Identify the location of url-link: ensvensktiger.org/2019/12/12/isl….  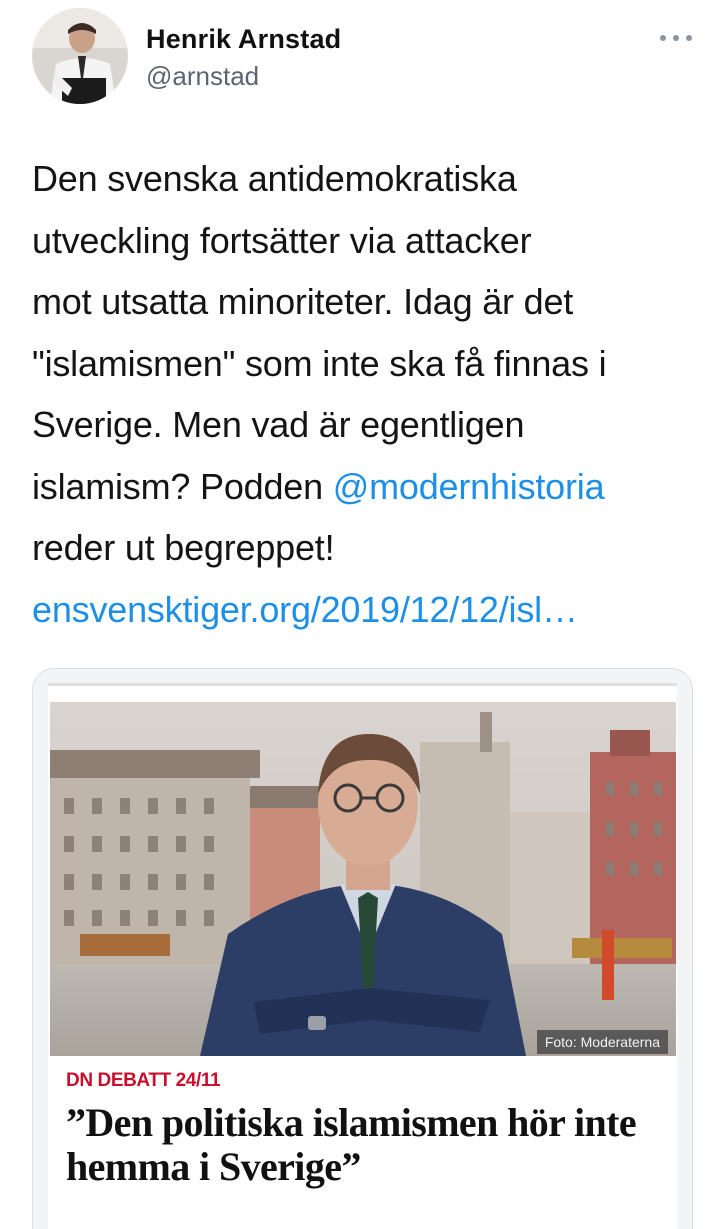
(305, 609).